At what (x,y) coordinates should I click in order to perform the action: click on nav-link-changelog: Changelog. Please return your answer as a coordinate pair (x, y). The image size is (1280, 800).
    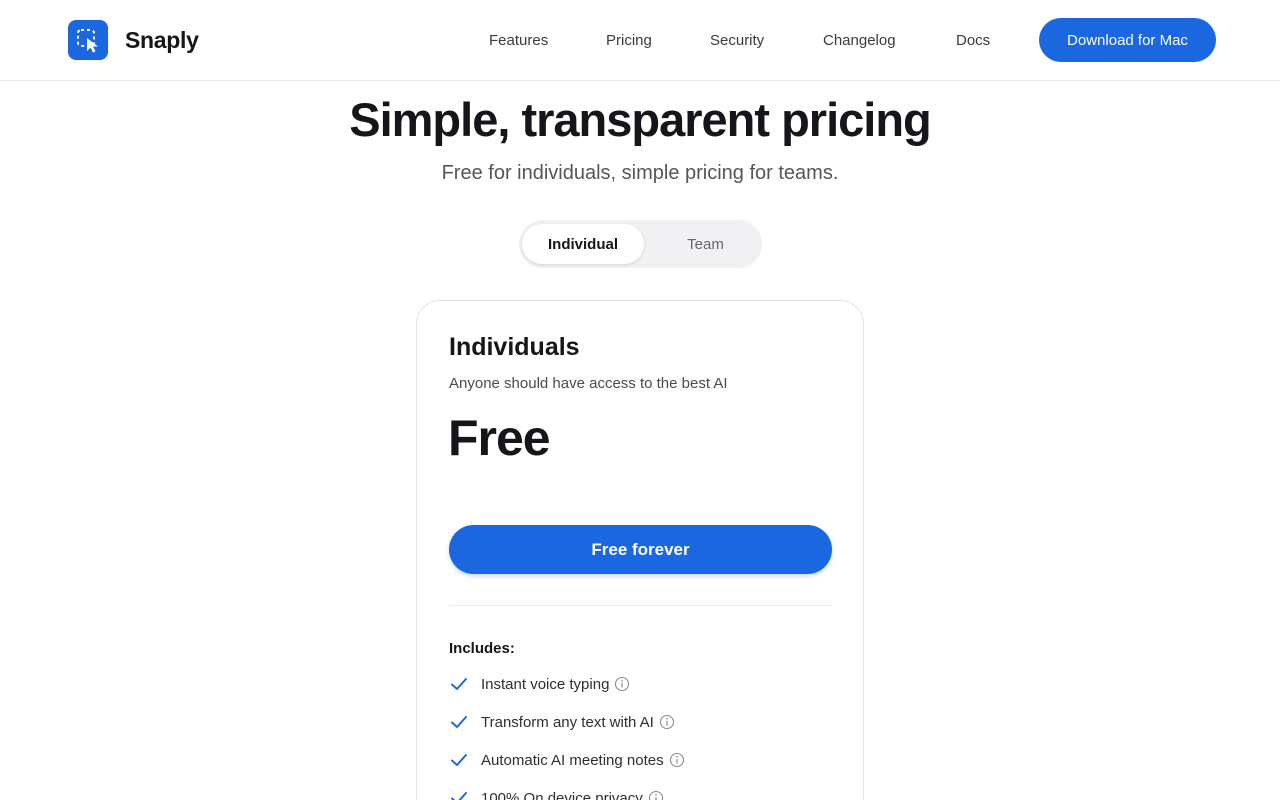
    Looking at the image, I should click on (859, 40).